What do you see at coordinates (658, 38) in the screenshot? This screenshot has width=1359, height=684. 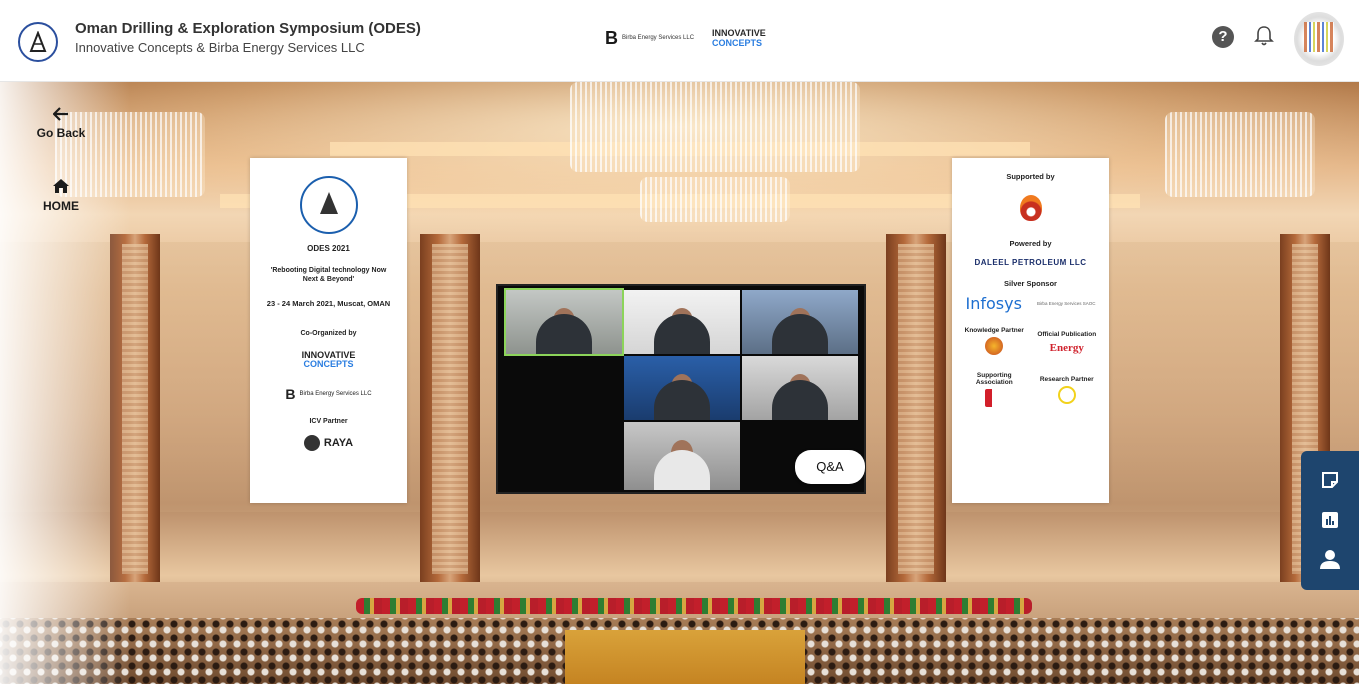 I see `birba-text: Birba Energy Services LLC` at bounding box center [658, 38].